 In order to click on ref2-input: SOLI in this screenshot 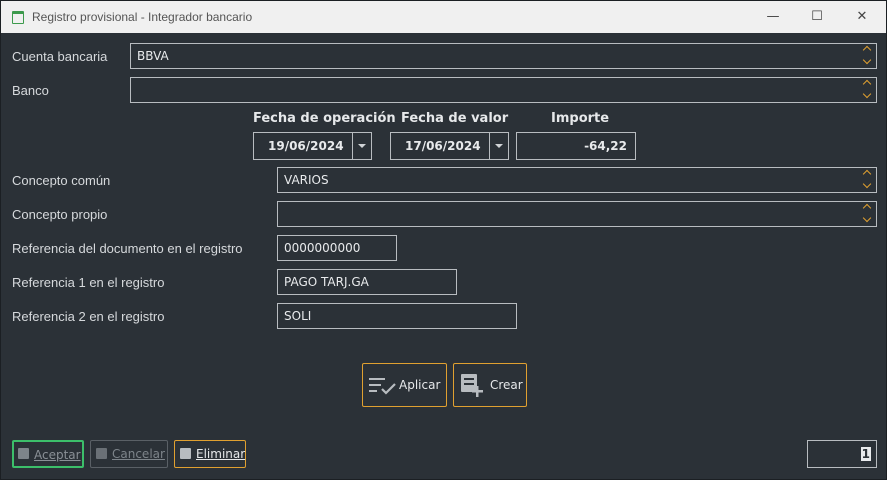, I will do `click(397, 316)`.